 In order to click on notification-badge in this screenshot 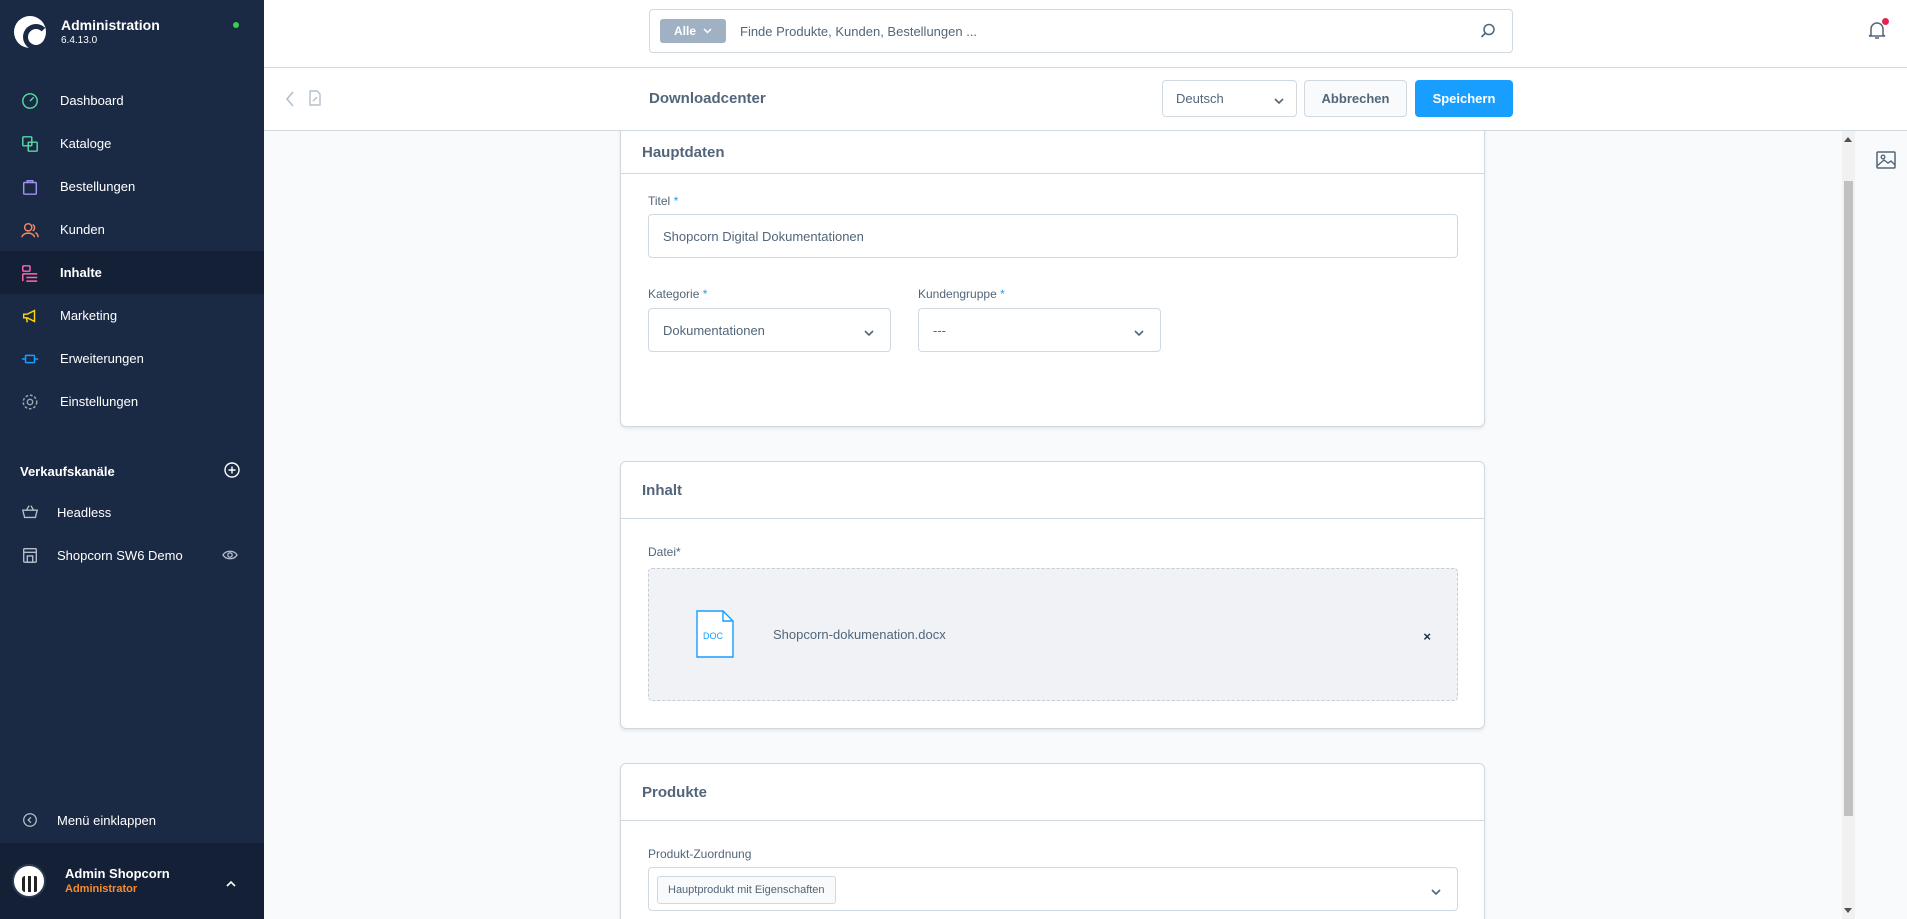, I will do `click(1885, 21)`.